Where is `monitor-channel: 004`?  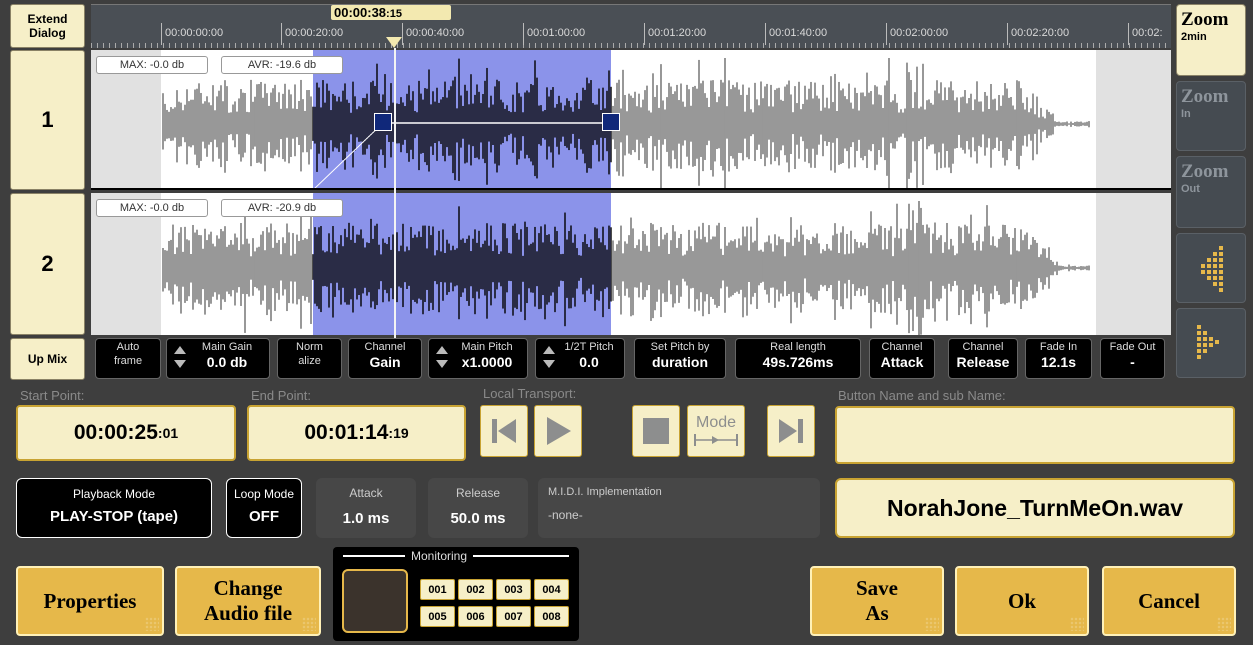
monitor-channel: 004 is located at coordinates (551, 589).